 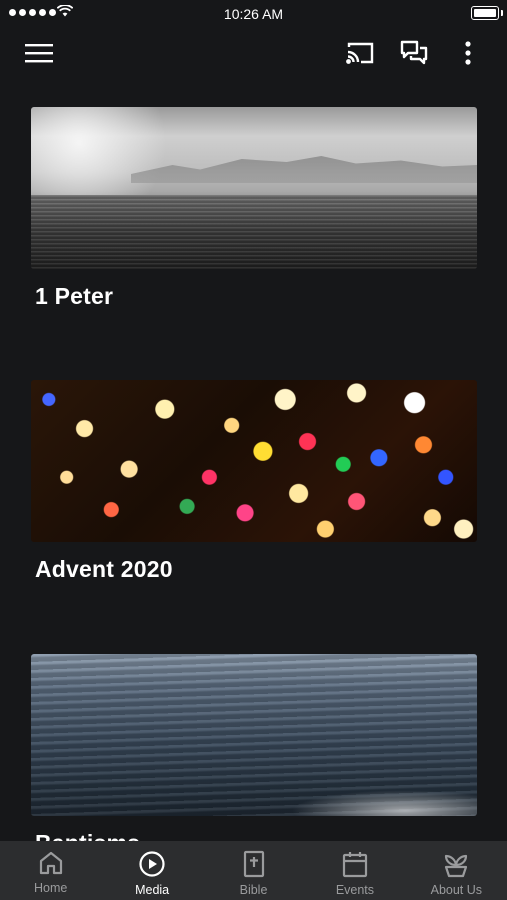 I want to click on bible-icon, so click(x=253, y=864).